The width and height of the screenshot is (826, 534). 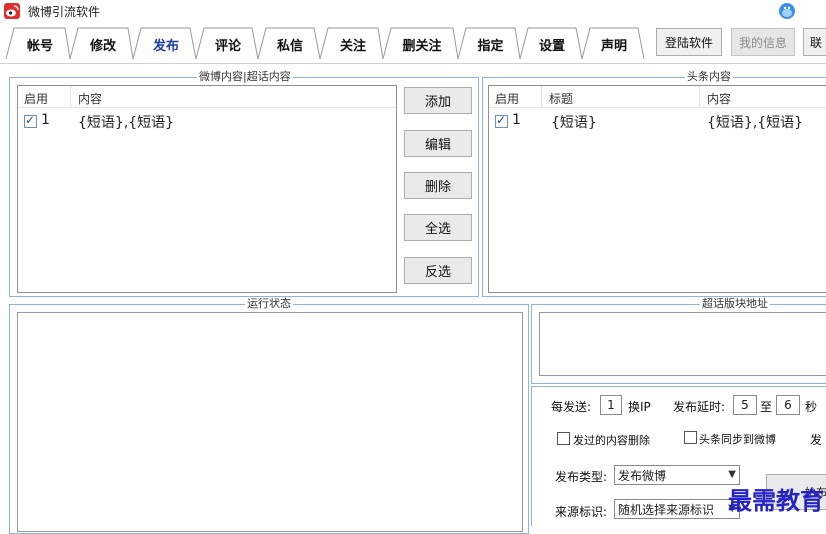 I want to click on source-select: 随机选择来源标识 ▼, so click(x=677, y=509).